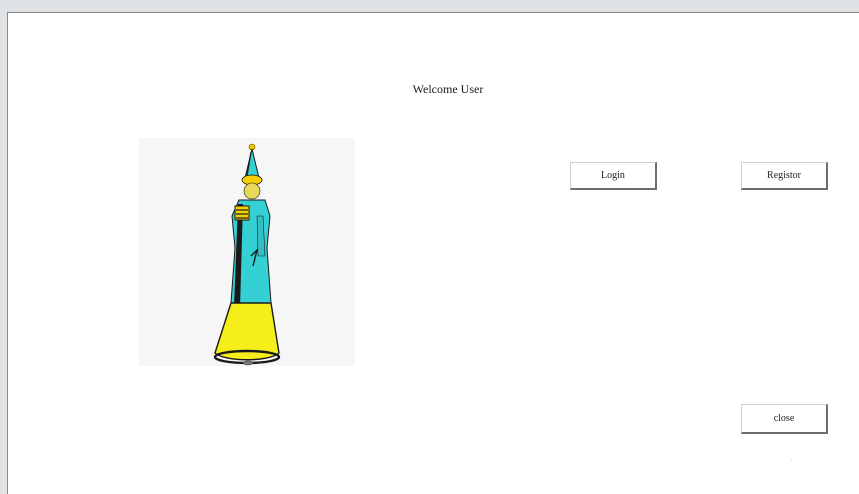  I want to click on login-button: Login, so click(613, 176).